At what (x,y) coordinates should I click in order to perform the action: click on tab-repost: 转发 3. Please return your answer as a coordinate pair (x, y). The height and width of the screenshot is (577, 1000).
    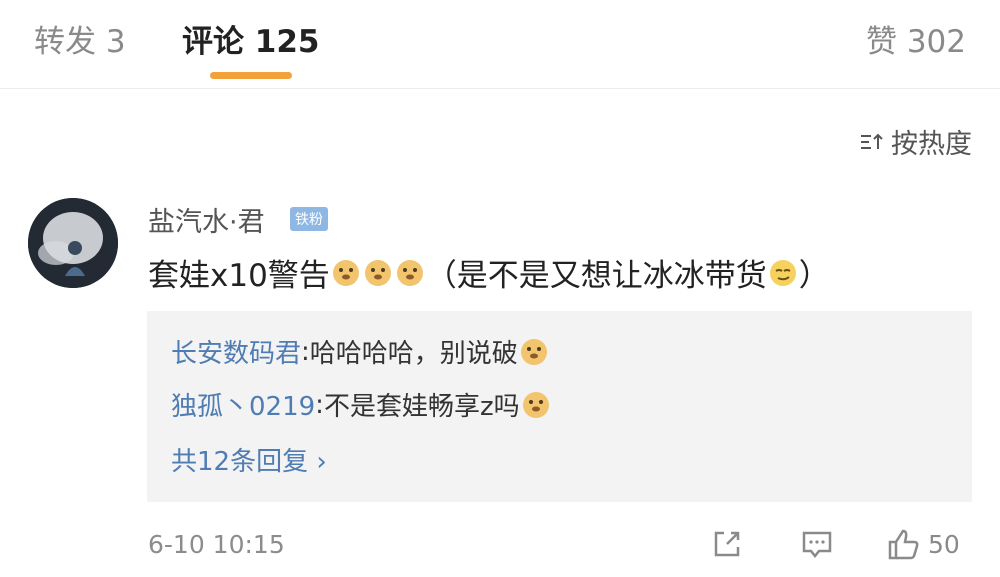
    Looking at the image, I should click on (80, 38).